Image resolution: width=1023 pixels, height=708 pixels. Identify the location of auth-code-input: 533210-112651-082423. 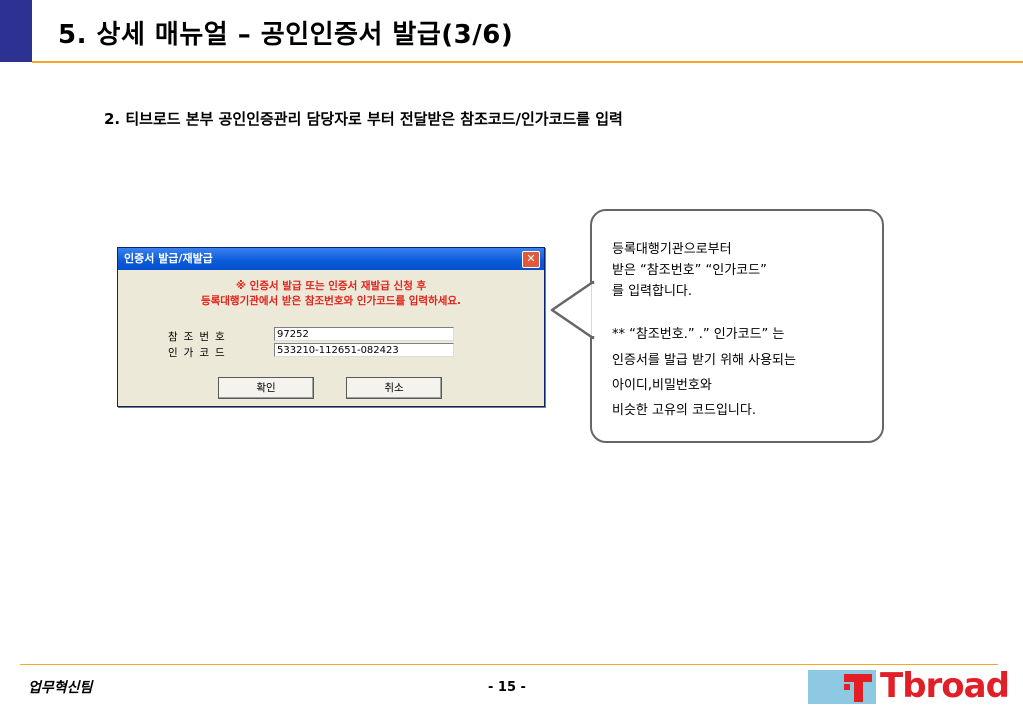
(364, 350).